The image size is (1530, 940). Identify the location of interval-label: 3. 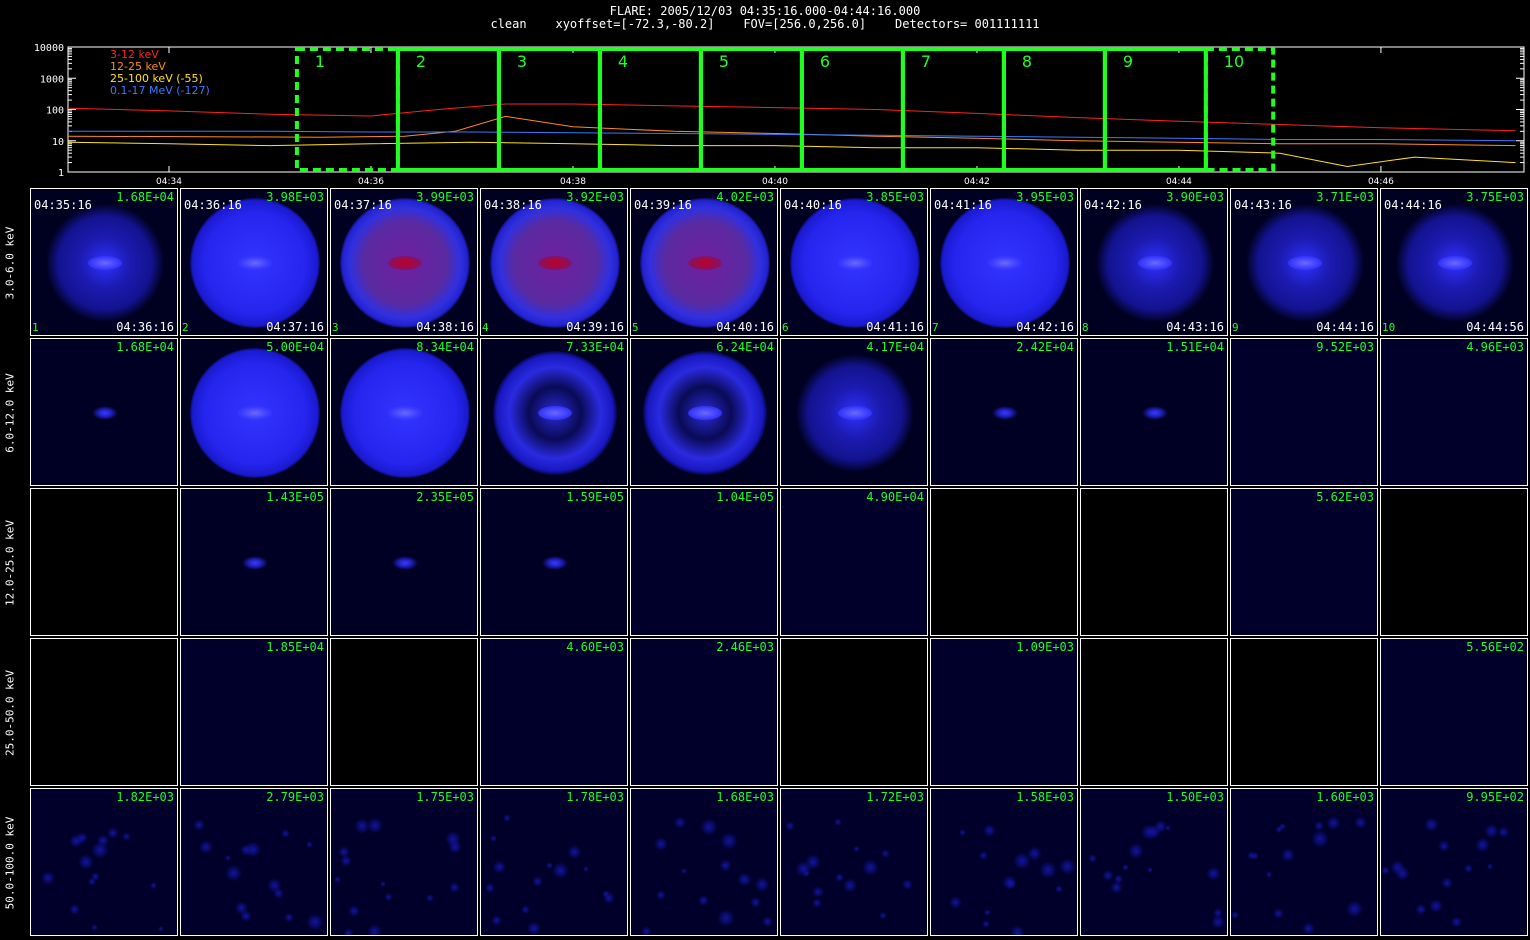
(522, 61).